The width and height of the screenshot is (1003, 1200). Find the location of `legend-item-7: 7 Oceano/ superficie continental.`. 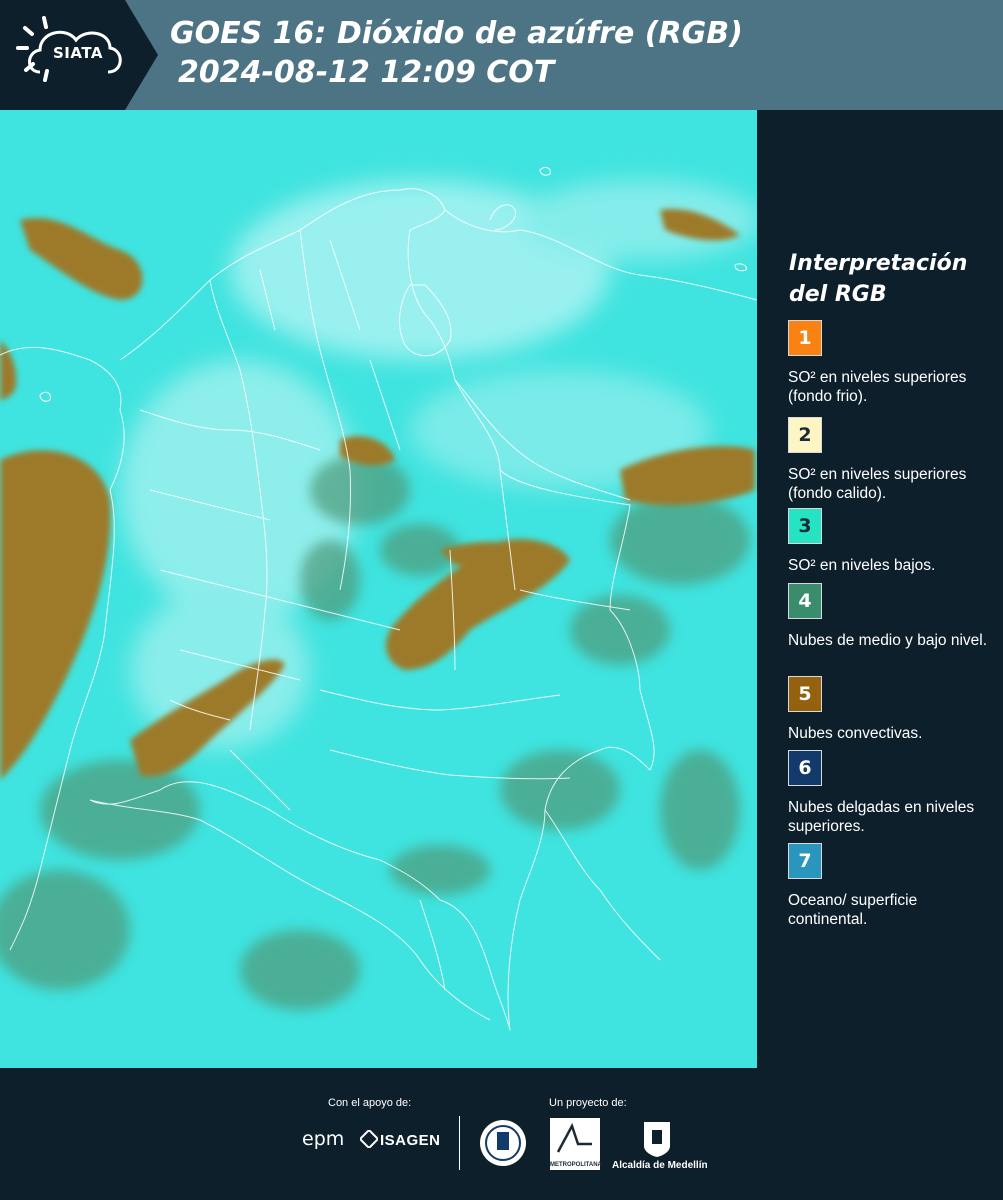

legend-item-7: 7 Oceano/ superficie continental. is located at coordinates (890, 886).